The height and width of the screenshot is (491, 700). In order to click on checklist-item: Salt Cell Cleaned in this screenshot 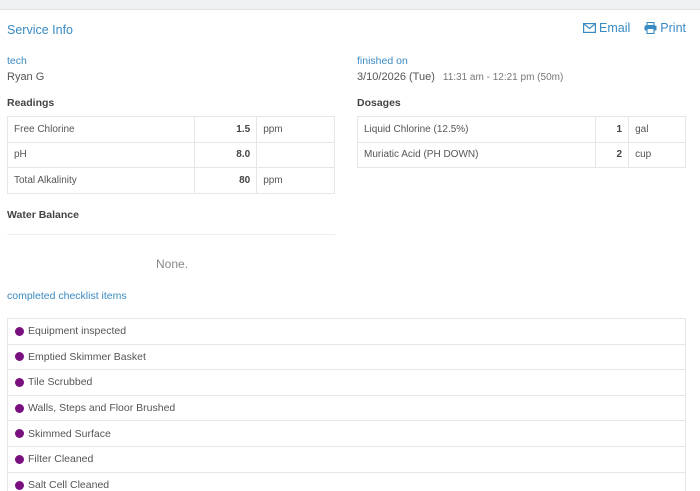, I will do `click(346, 482)`.